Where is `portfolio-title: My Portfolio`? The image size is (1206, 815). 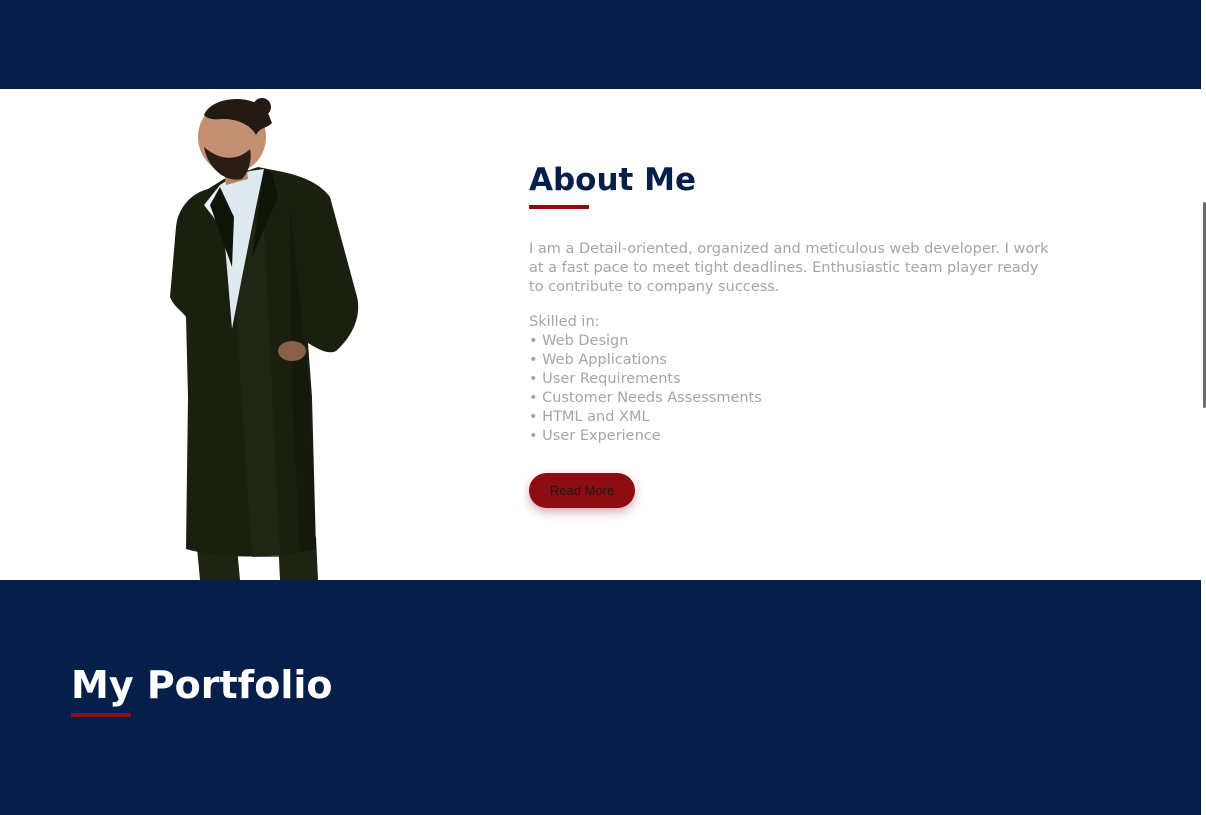 portfolio-title: My Portfolio is located at coordinates (202, 685).